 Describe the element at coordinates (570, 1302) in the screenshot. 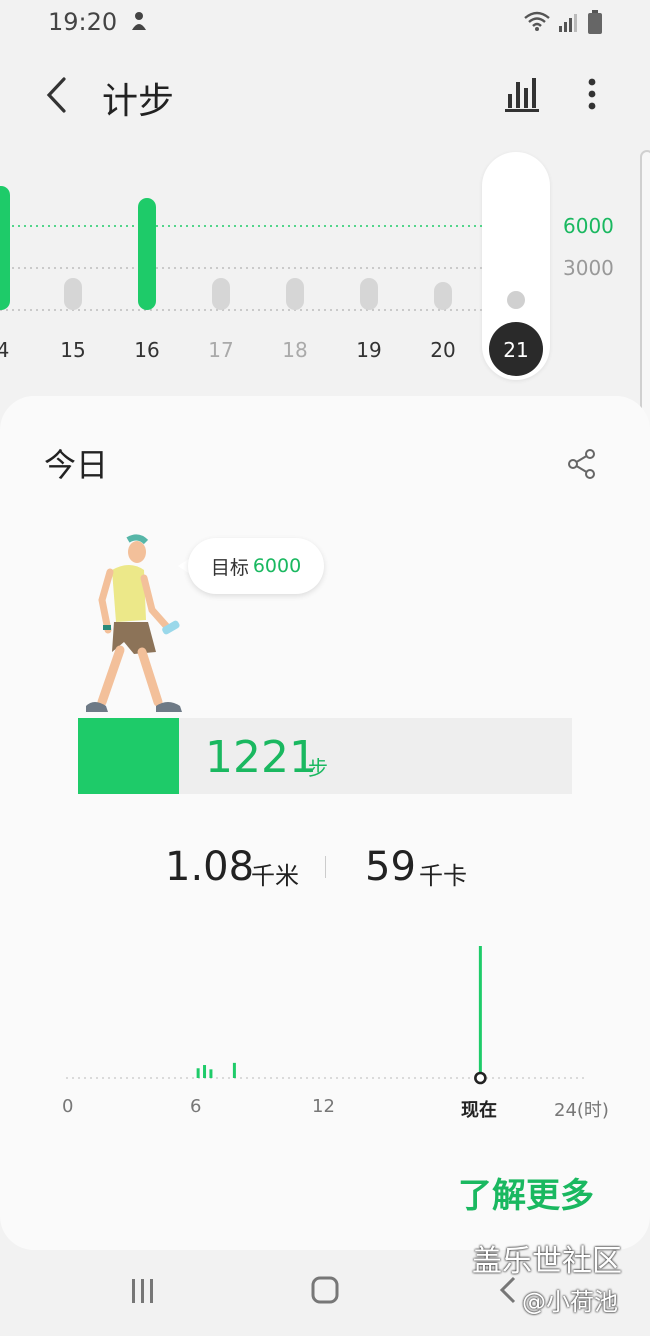

I see `watermark-user: @小荷池` at that location.